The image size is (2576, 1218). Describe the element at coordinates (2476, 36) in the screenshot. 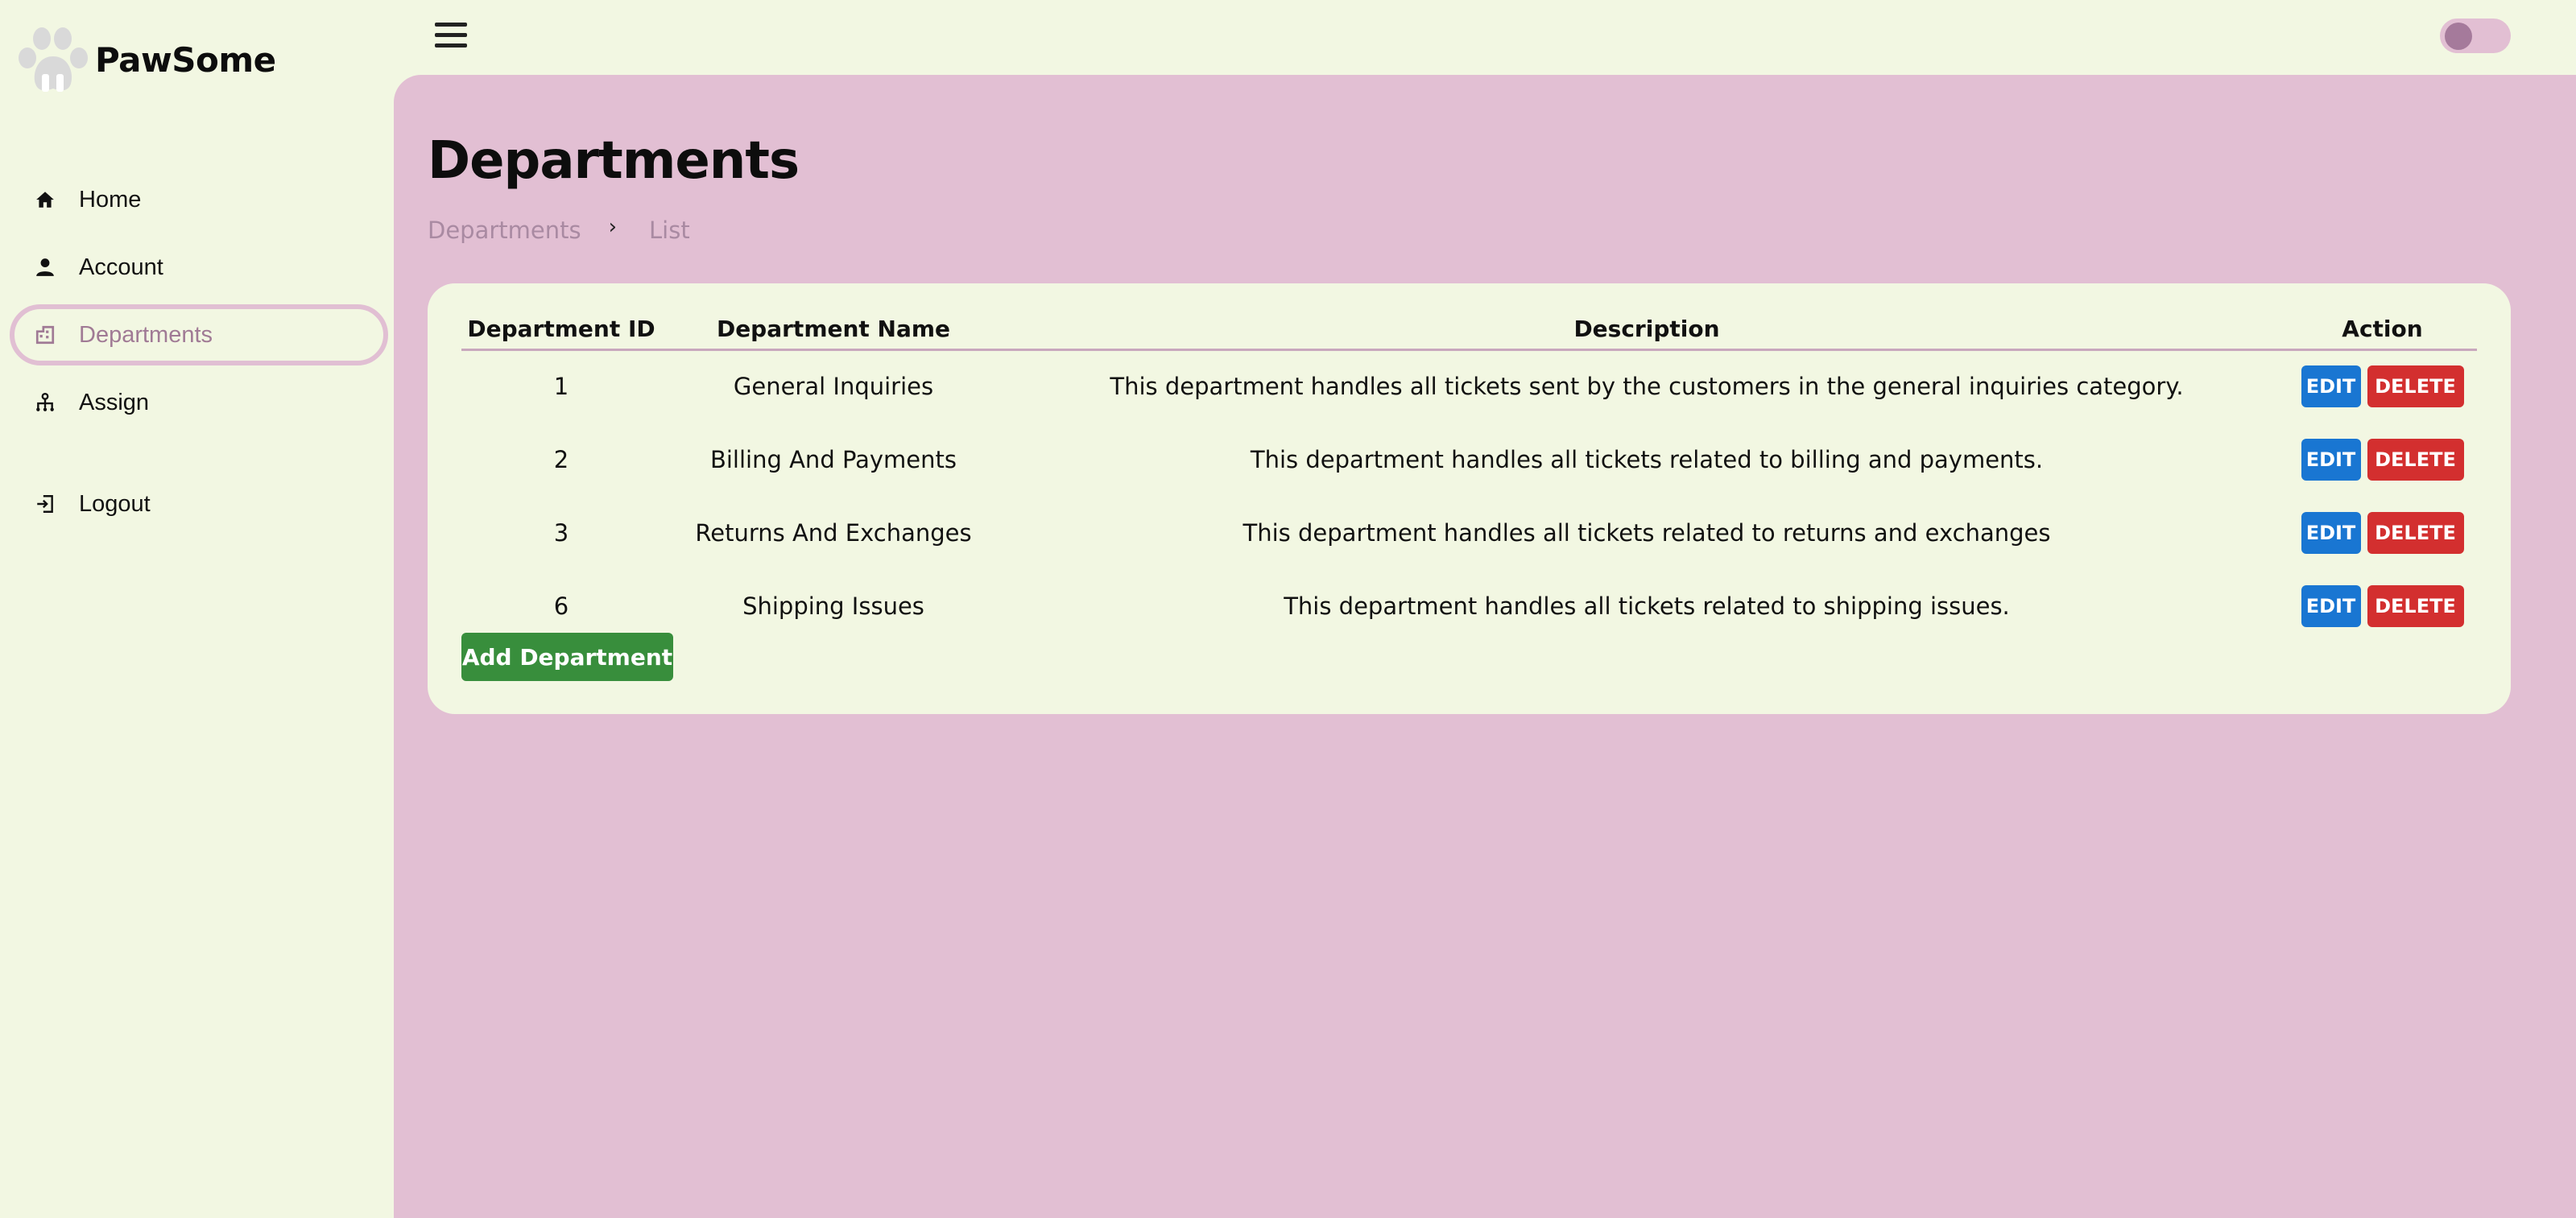

I see `theme-toggle` at that location.